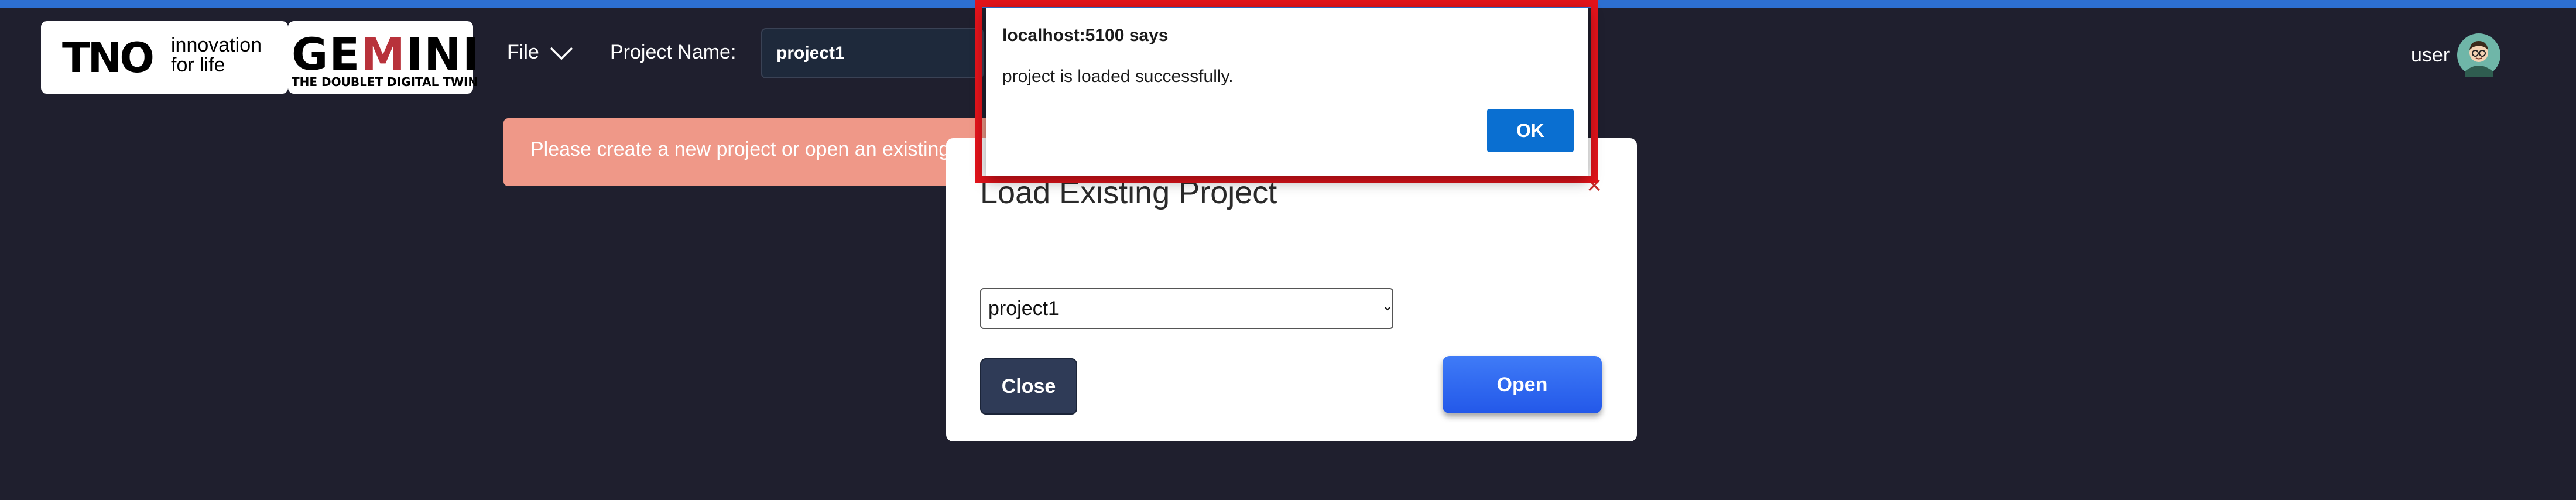 Image resolution: width=2576 pixels, height=500 pixels. What do you see at coordinates (673, 52) in the screenshot?
I see `project-name-label: Project Name:` at bounding box center [673, 52].